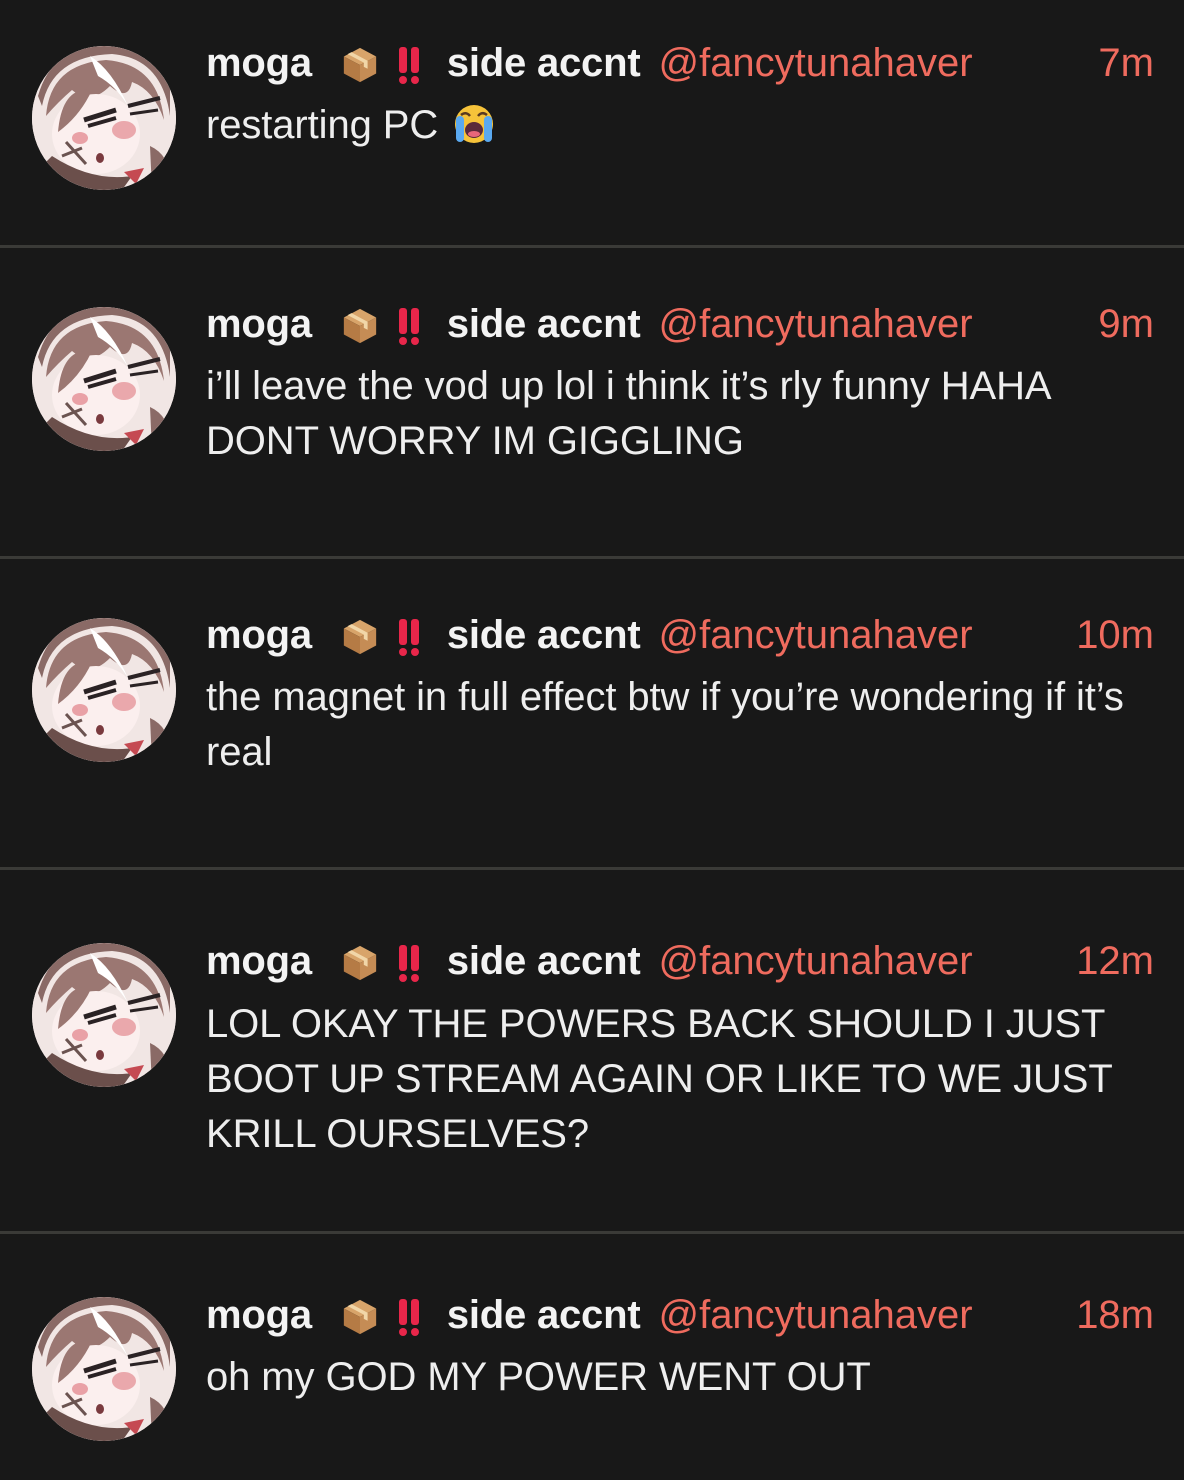 The width and height of the screenshot is (1184, 1480). I want to click on post-header: moga side accnt @fancytunahaver 9m, so click(680, 324).